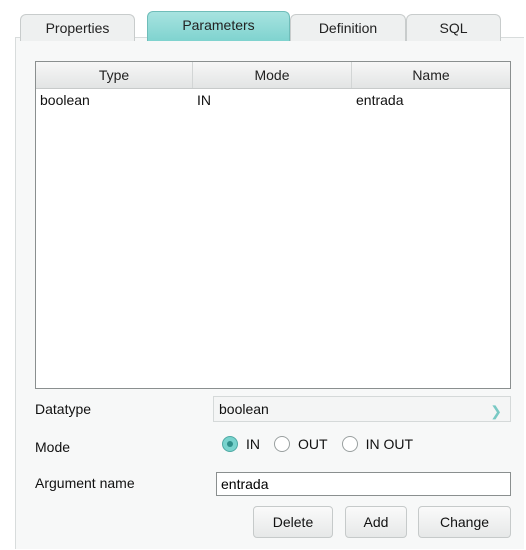 The width and height of the screenshot is (526, 550). What do you see at coordinates (114, 75) in the screenshot?
I see `column-header-type: Type` at bounding box center [114, 75].